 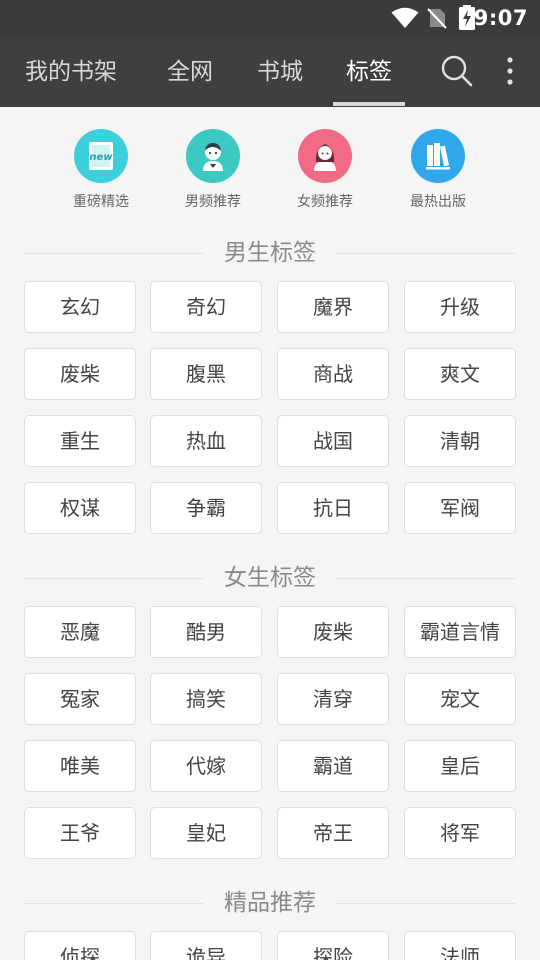 What do you see at coordinates (333, 766) in the screenshot?
I see `tag-button: 霸道` at bounding box center [333, 766].